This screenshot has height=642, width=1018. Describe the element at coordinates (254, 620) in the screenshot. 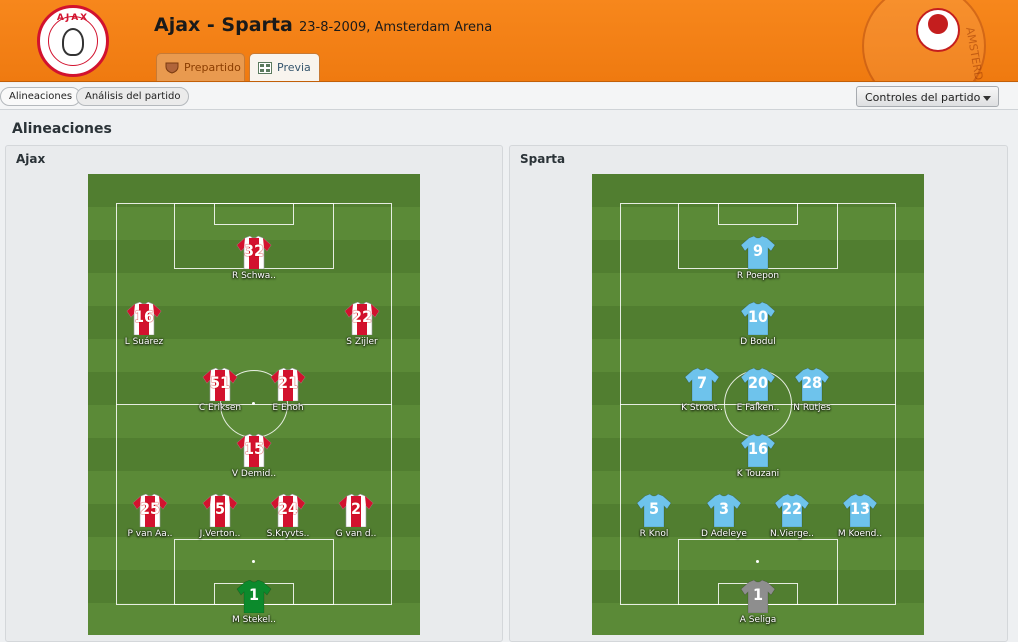

I see `player-name: M Stekel..` at that location.